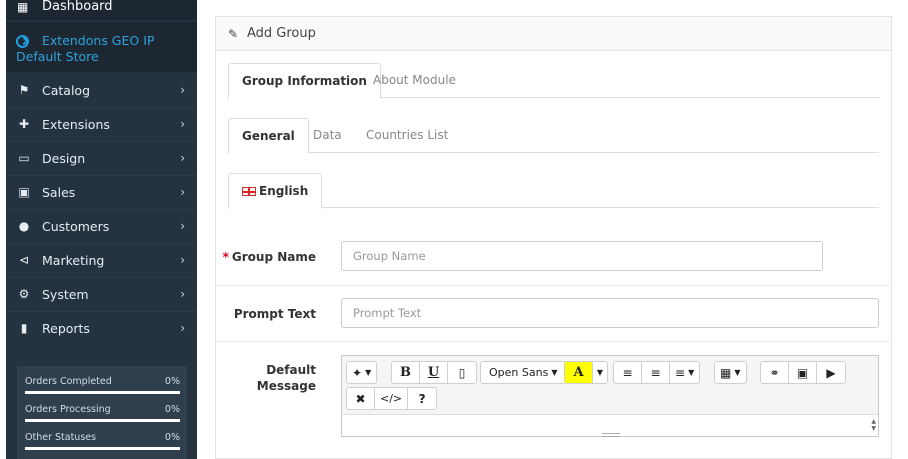 This screenshot has width=908, height=459. I want to click on underline-button: U, so click(434, 372).